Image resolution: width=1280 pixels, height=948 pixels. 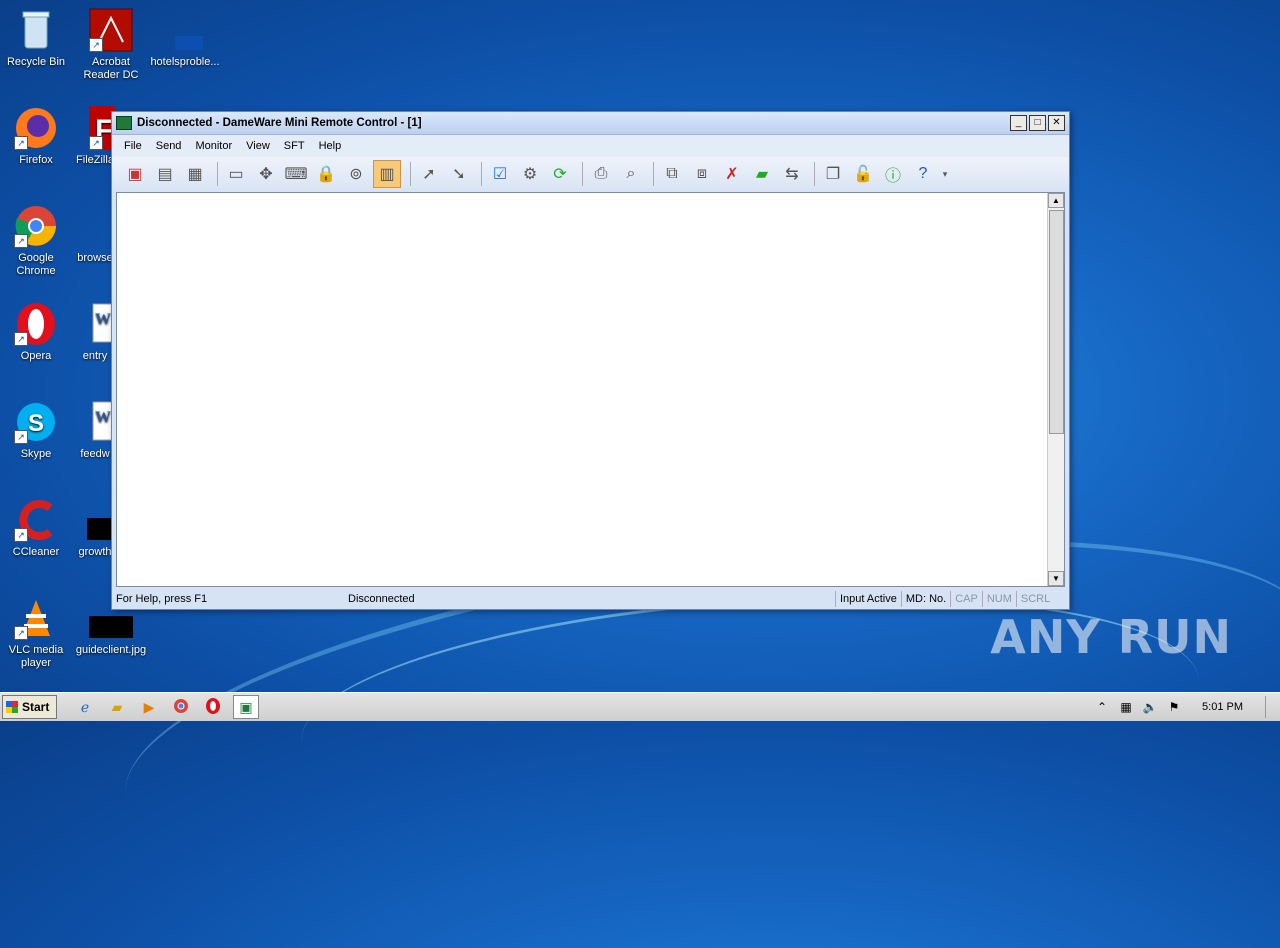 I want to click on remote-pointer-button: ➘, so click(x=459, y=174).